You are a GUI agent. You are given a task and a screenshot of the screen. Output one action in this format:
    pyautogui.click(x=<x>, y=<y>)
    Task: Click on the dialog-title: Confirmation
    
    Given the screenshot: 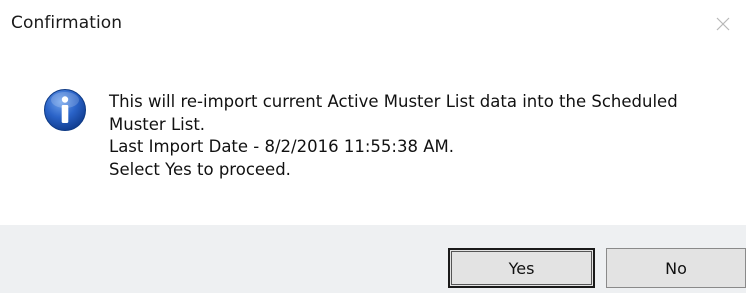 What is the action you would take?
    pyautogui.click(x=67, y=23)
    